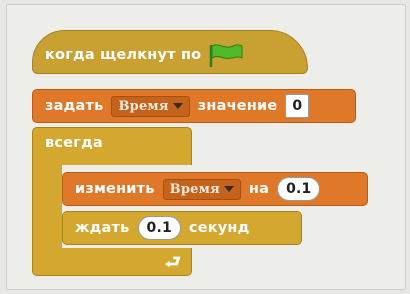 The height and width of the screenshot is (294, 410). Describe the element at coordinates (226, 55) in the screenshot. I see `green-flag-icon` at that location.